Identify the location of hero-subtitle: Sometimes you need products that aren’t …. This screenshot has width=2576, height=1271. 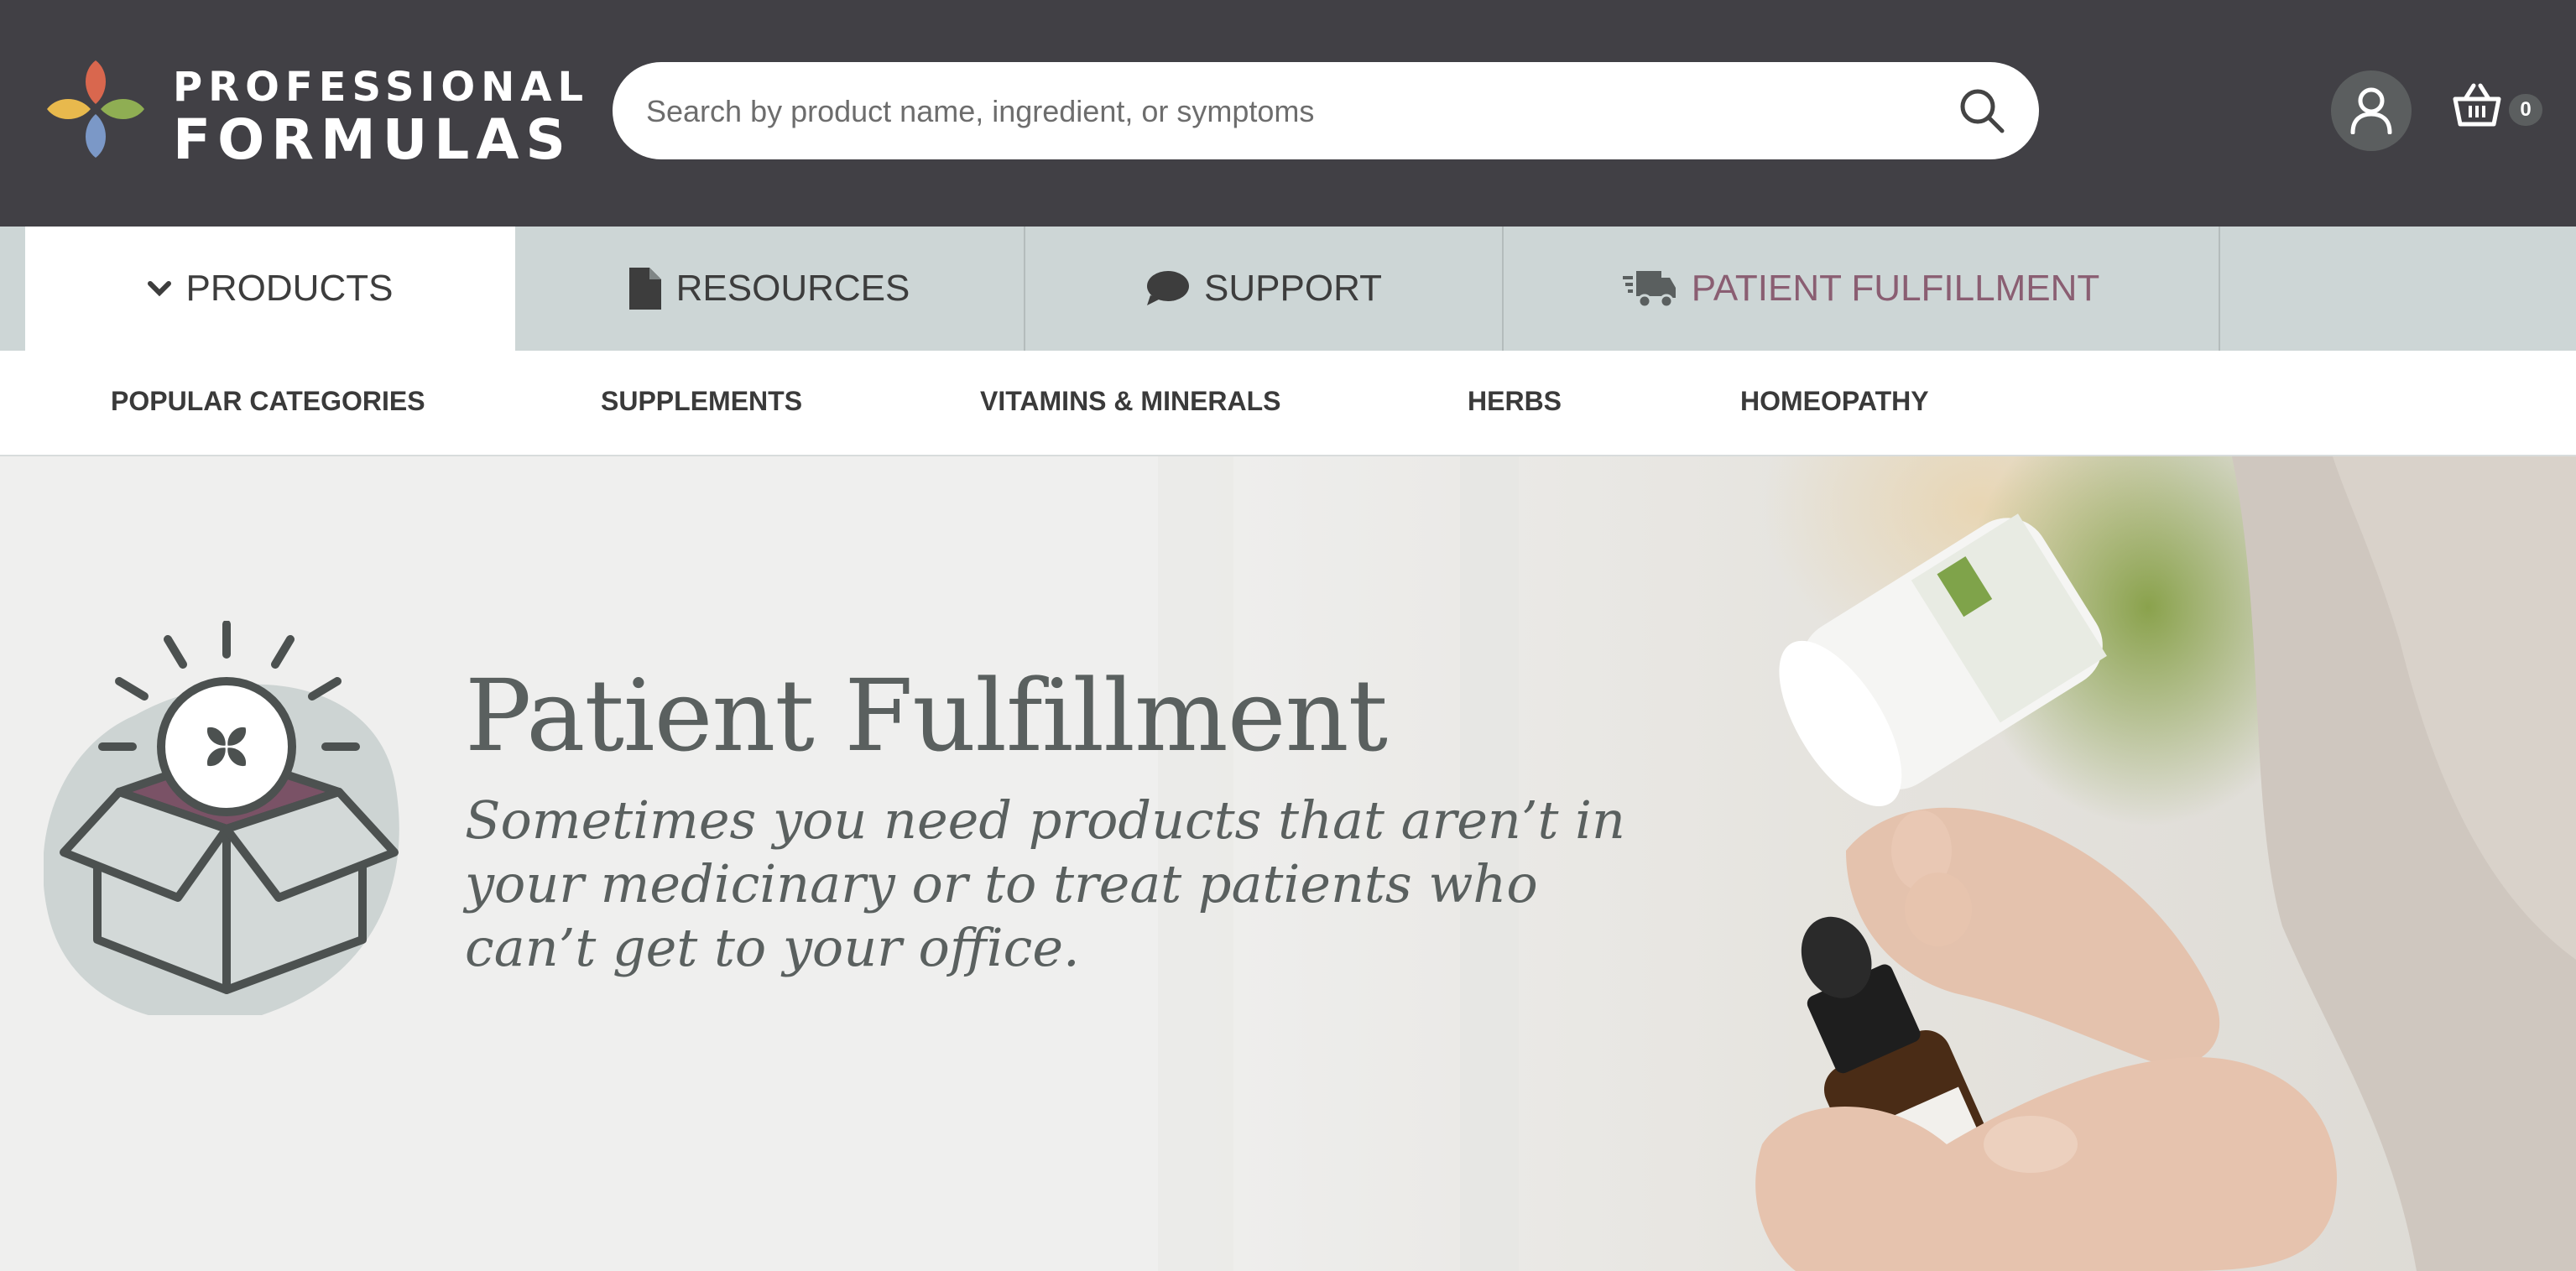
(1045, 883).